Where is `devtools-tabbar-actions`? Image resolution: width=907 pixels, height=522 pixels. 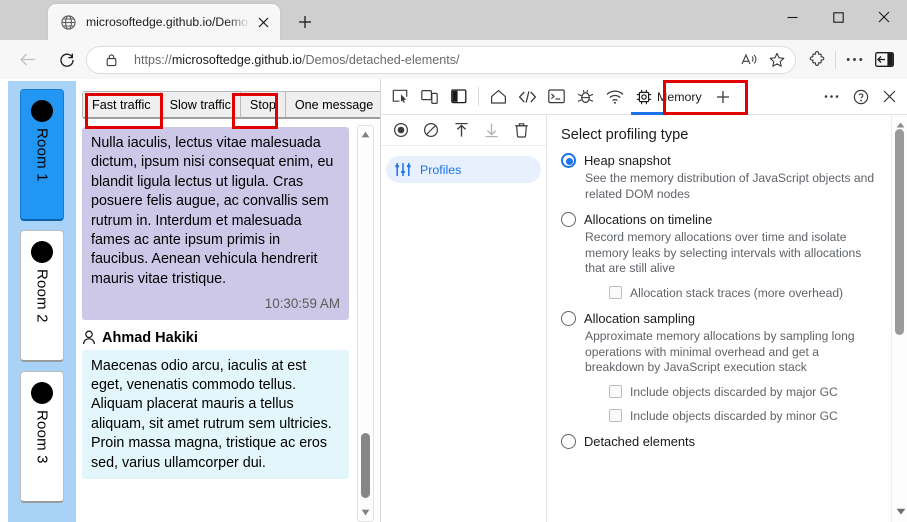 devtools-tabbar-actions is located at coordinates (862, 97).